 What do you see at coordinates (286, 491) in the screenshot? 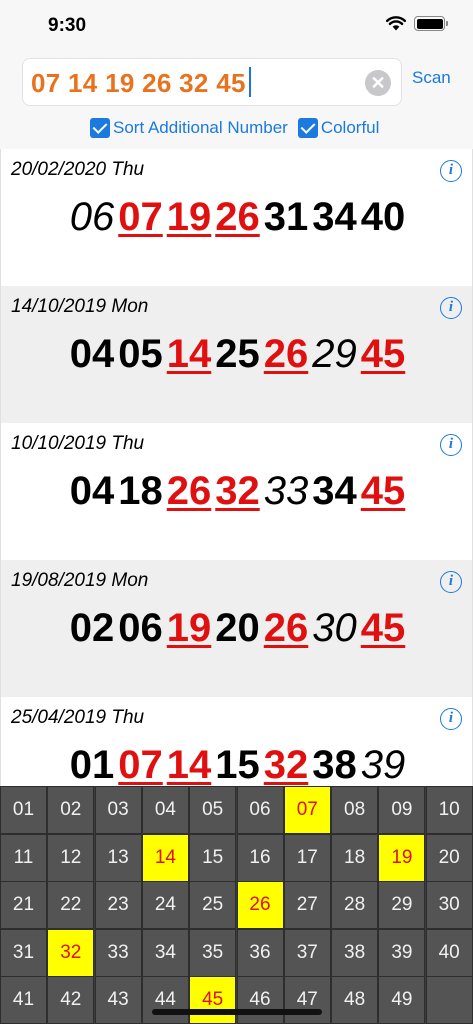
I see `additional-number: 33` at bounding box center [286, 491].